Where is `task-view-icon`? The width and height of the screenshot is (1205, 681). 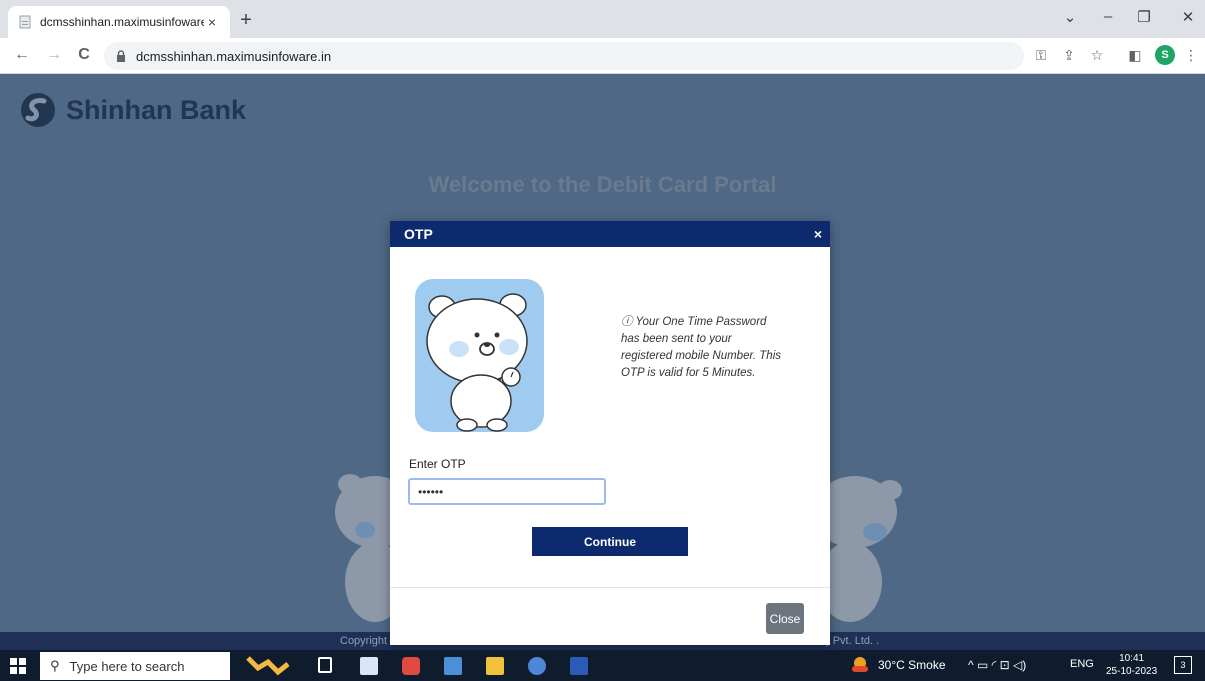
task-view-icon is located at coordinates (325, 665).